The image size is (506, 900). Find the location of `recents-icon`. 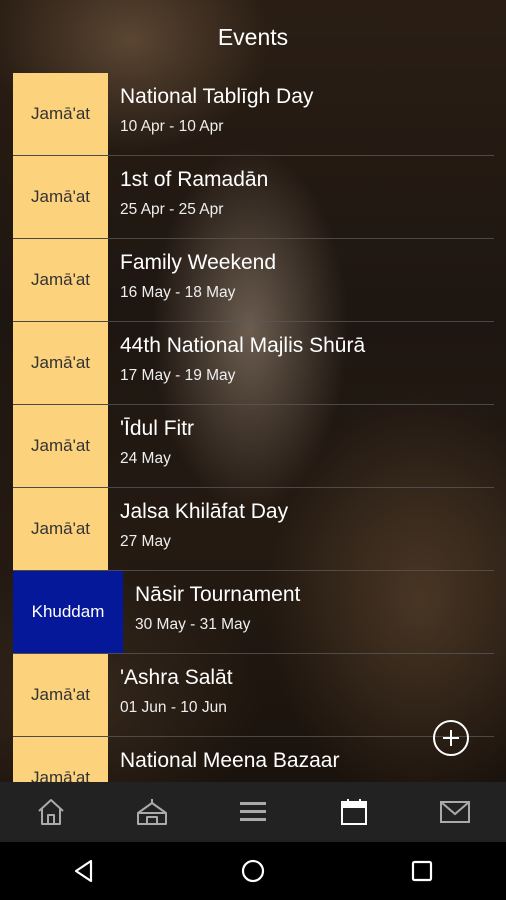

recents-icon is located at coordinates (421, 871).